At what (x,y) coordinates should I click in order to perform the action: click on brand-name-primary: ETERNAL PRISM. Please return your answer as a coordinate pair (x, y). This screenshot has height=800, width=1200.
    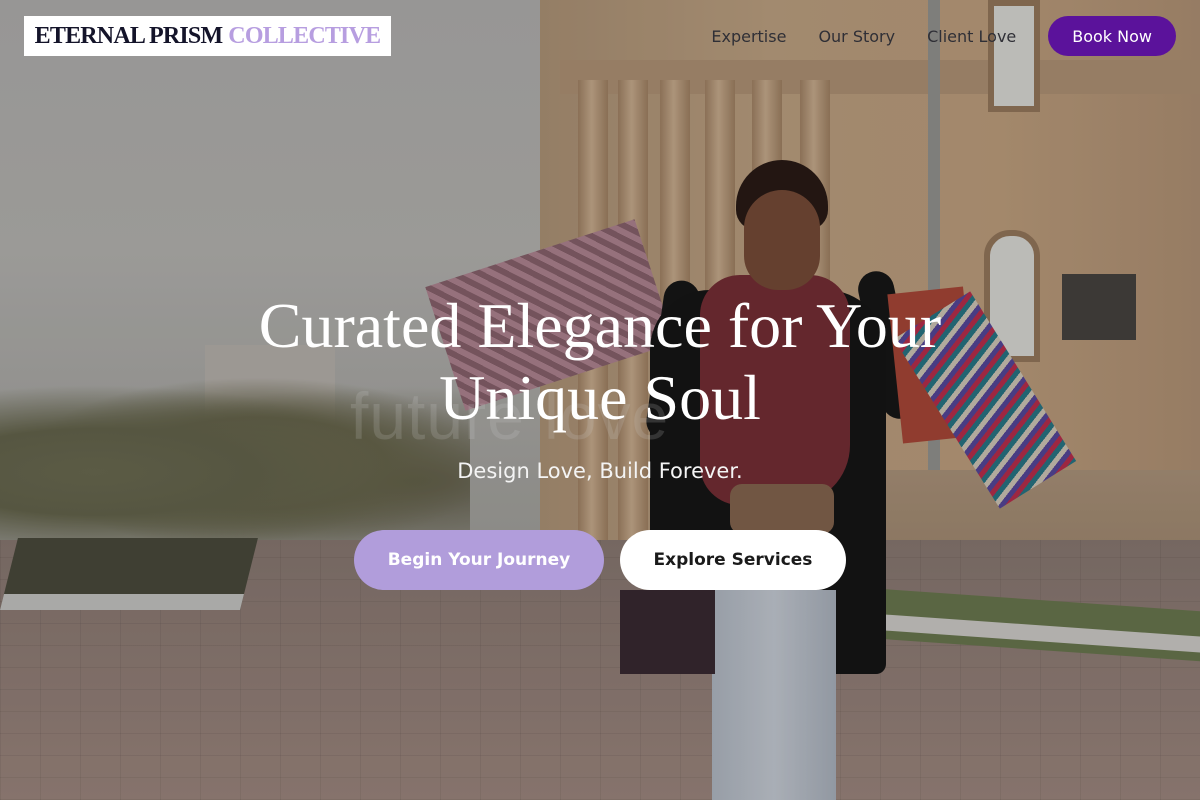
    Looking at the image, I should click on (128, 35).